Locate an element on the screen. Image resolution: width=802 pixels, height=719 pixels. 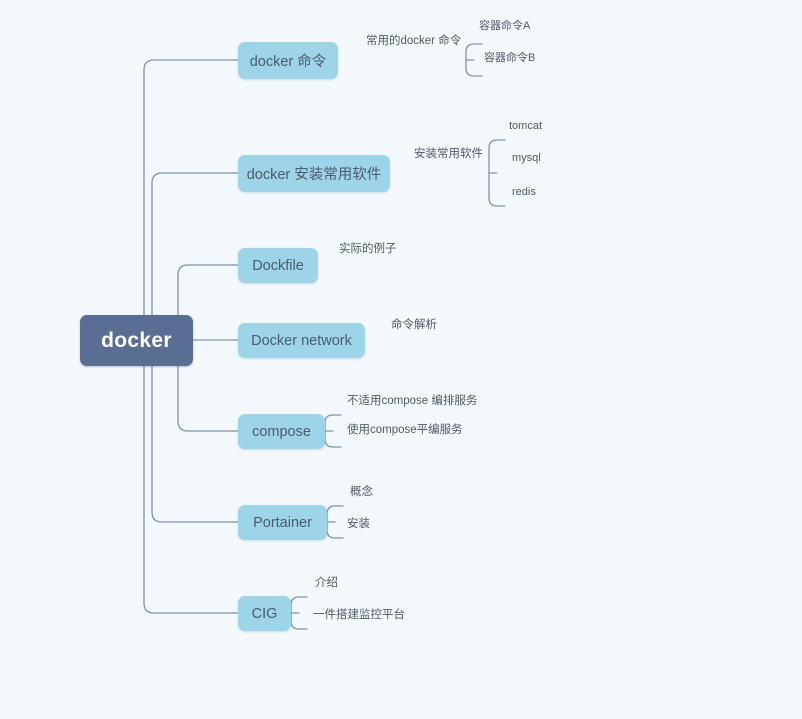
leaf-label-container-command-b: 容器命令B is located at coordinates (509, 58).